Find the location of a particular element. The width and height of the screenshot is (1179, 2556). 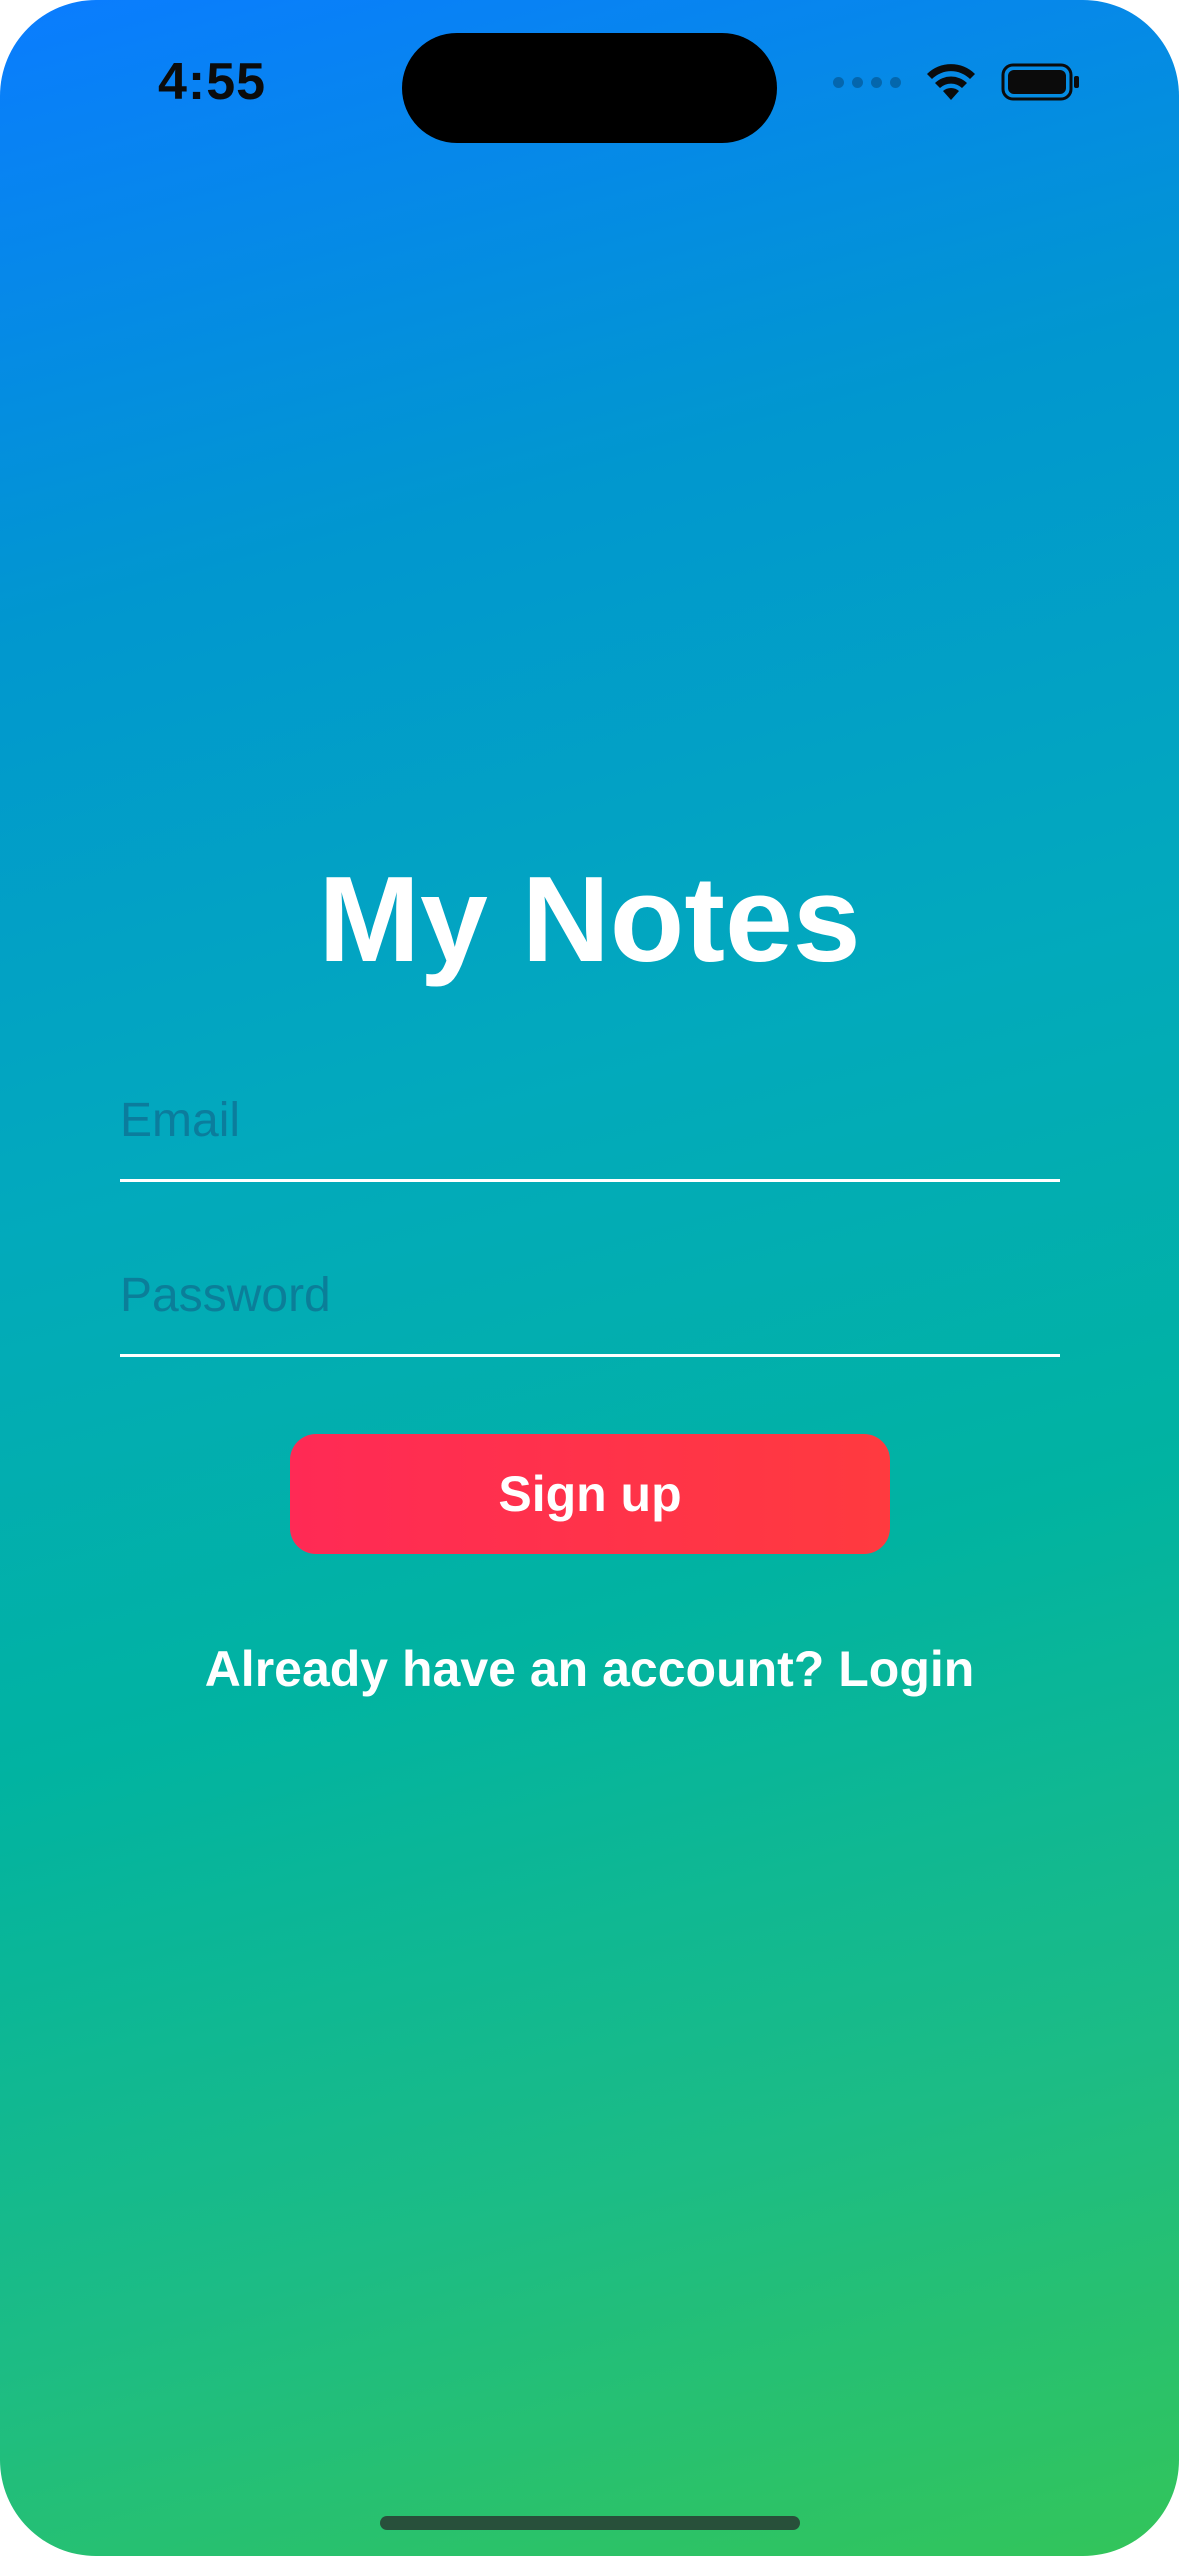

status-icons is located at coordinates (957, 82).